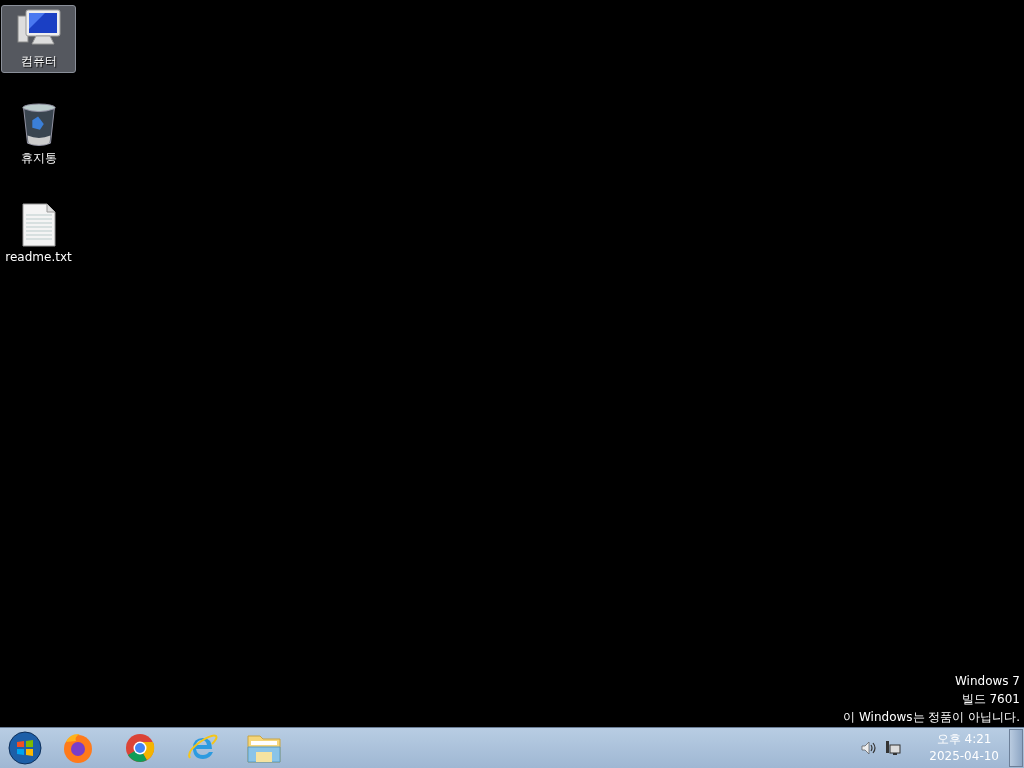 The image size is (1024, 768). I want to click on clock-date: 2025-04-10, so click(964, 756).